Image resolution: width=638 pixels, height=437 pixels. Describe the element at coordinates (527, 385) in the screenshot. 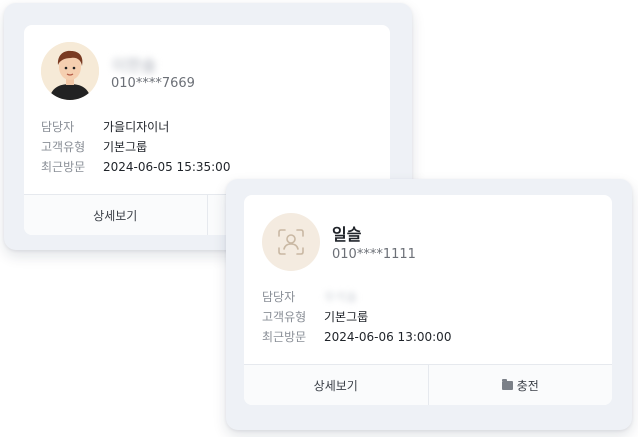

I see `charge-button-label: 충전` at that location.